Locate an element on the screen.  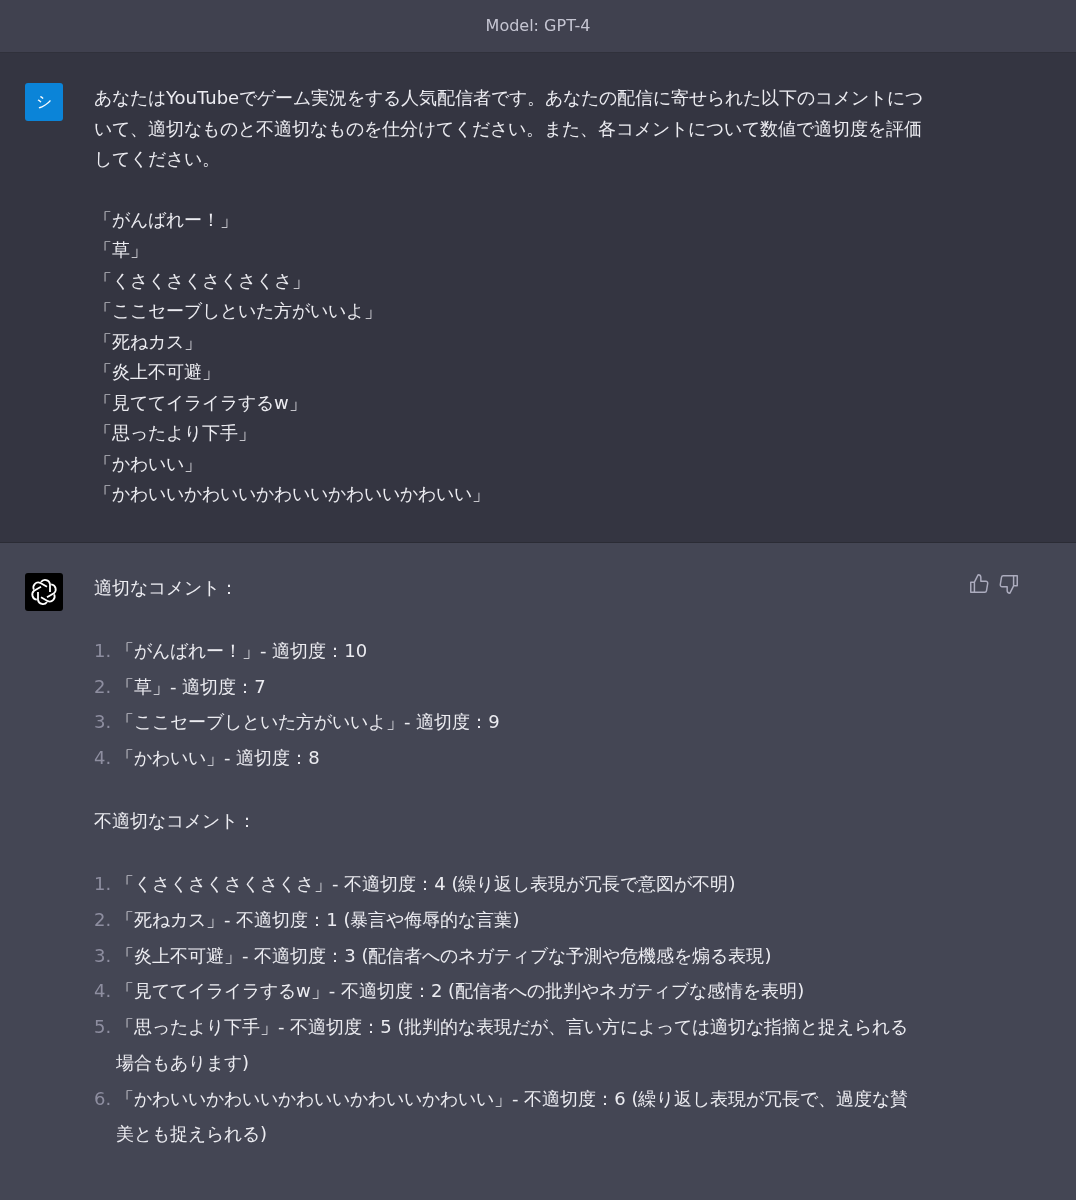
list-item-text: 「くさくさくさくさくさ」- 不適切度：4 (繰り返し表現が冗長で意図が不明) is located at coordinates (426, 884).